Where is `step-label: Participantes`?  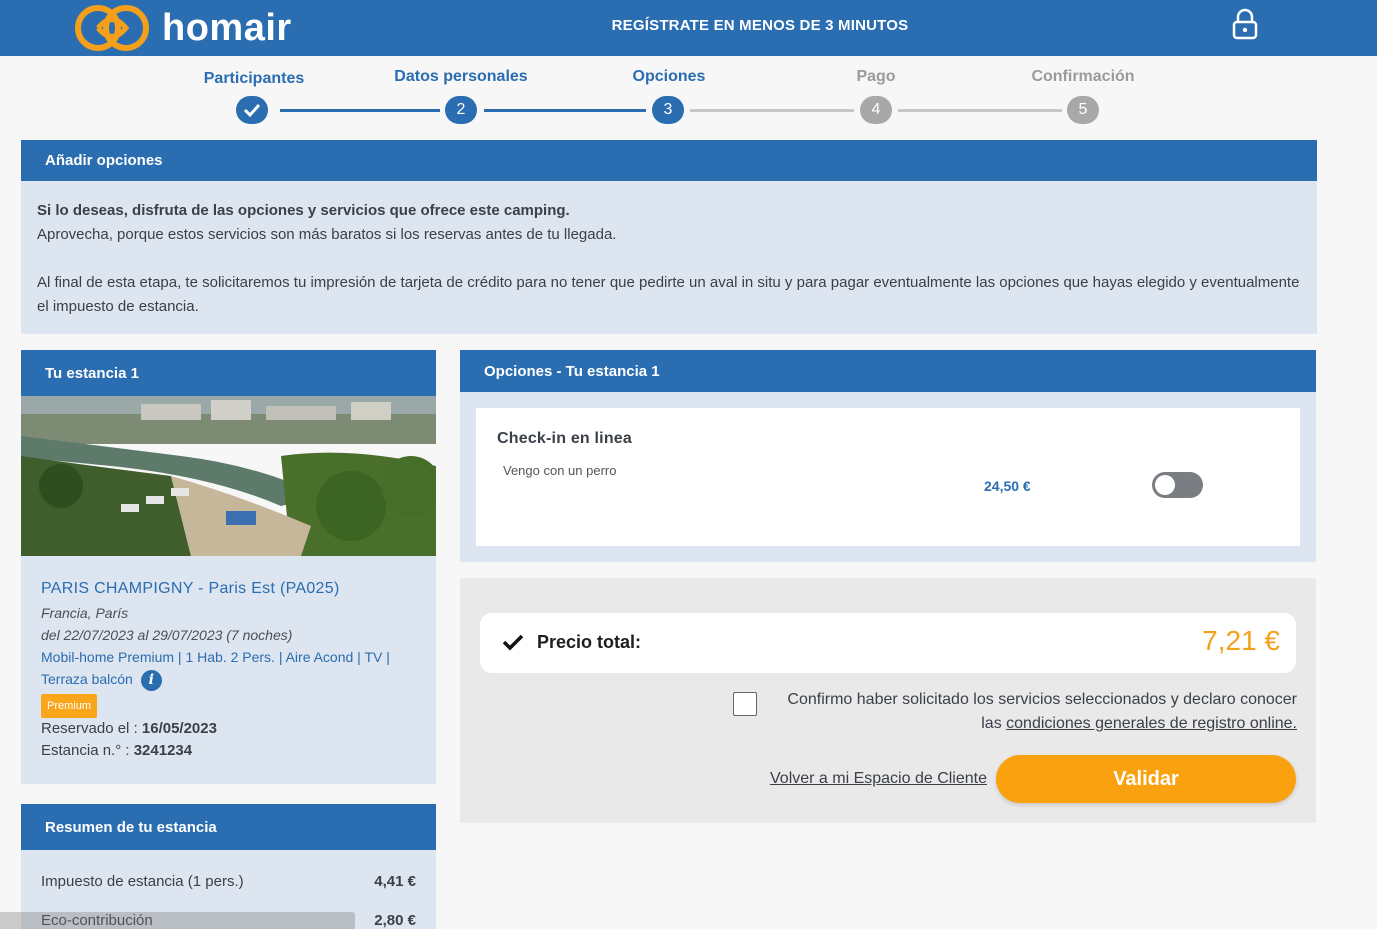 step-label: Participantes is located at coordinates (254, 78).